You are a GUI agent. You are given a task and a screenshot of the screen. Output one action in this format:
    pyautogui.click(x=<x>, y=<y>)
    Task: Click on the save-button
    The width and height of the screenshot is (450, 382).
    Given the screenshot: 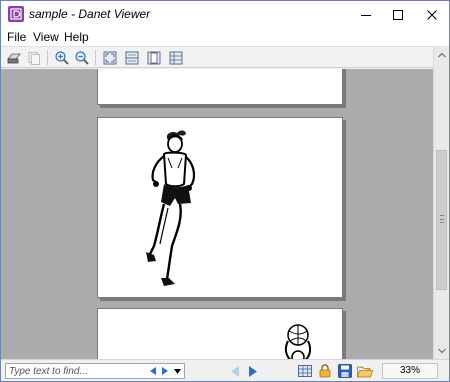 What is the action you would take?
    pyautogui.click(x=345, y=371)
    